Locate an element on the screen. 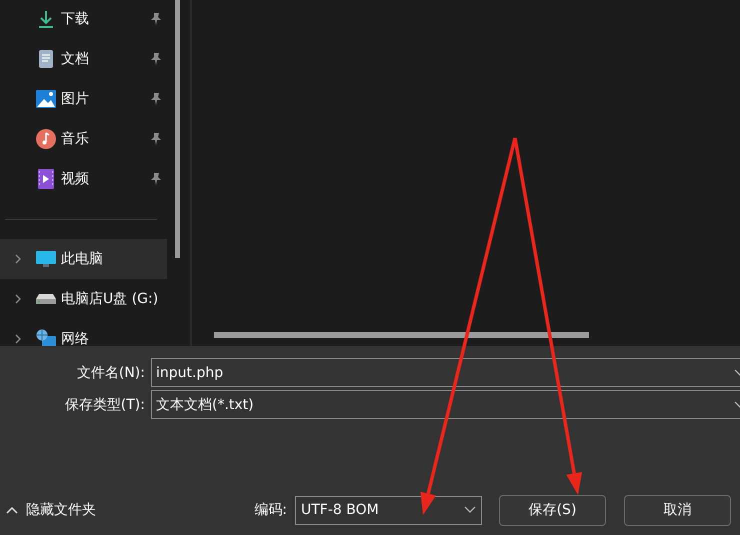 The image size is (740, 535). file-name-field: input.php is located at coordinates (445, 372).